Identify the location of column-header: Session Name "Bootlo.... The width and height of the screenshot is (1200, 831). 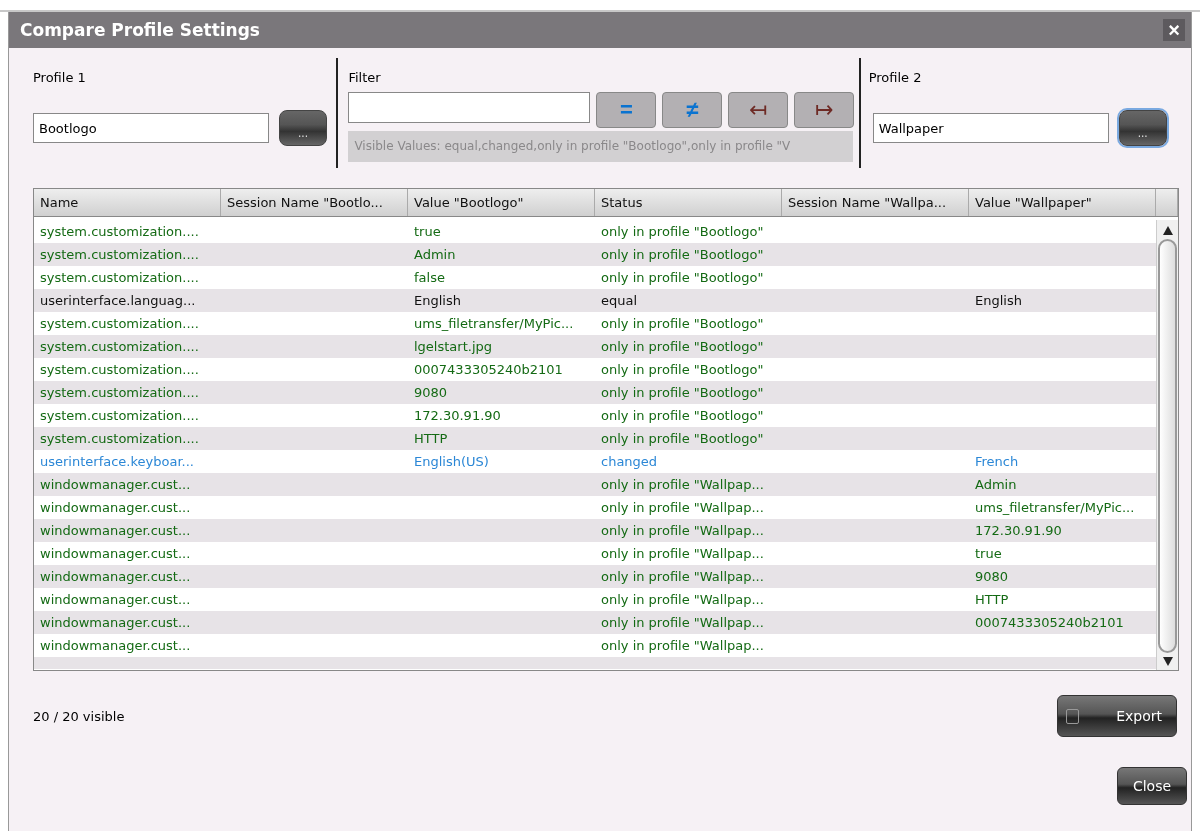
(314, 202).